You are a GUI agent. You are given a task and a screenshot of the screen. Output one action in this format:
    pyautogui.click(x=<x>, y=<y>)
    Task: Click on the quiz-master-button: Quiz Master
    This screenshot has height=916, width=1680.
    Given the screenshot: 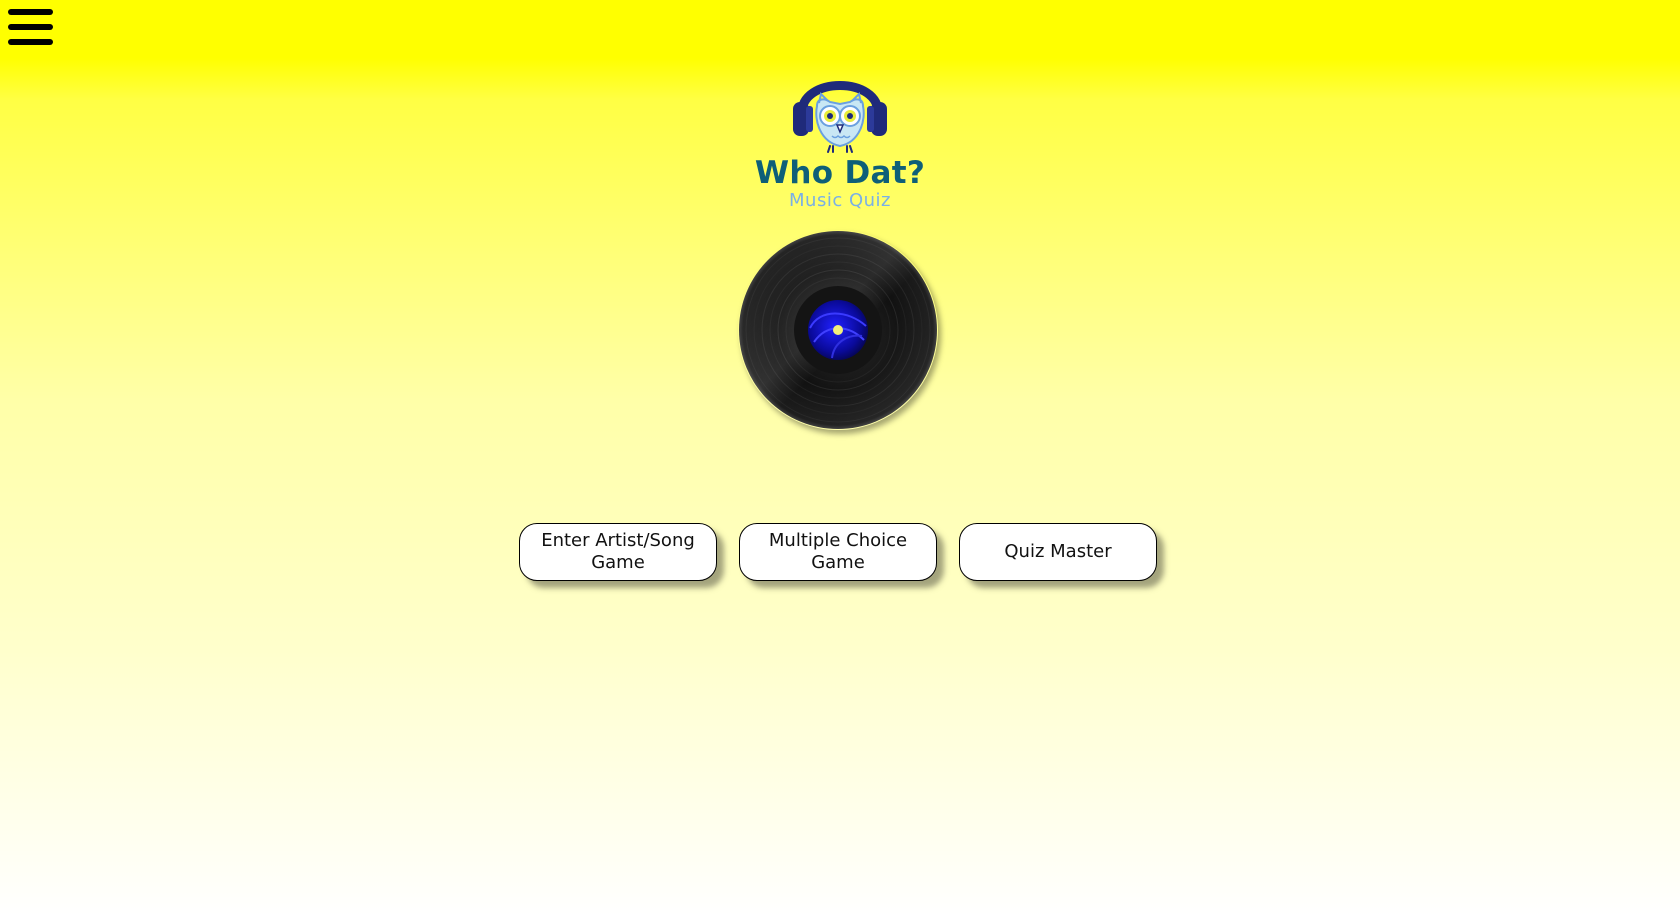 What is the action you would take?
    pyautogui.click(x=1058, y=552)
    